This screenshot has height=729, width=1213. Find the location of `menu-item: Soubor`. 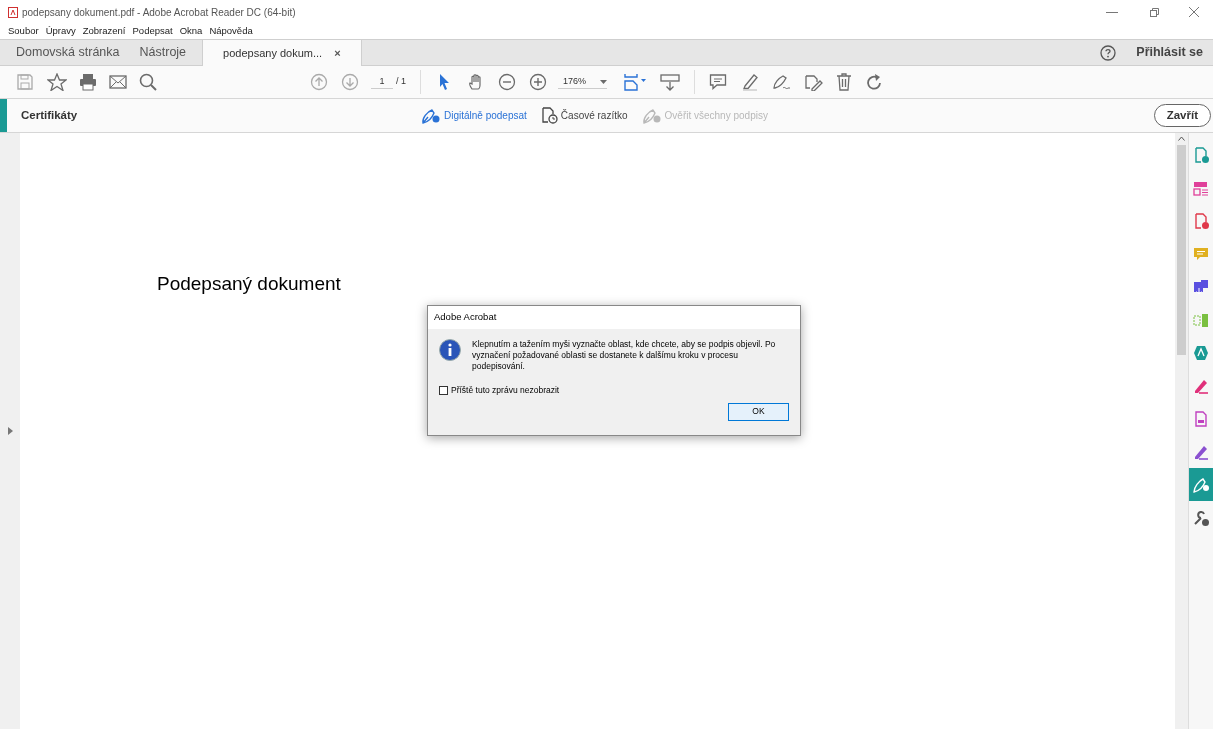

menu-item: Soubor is located at coordinates (23, 31).